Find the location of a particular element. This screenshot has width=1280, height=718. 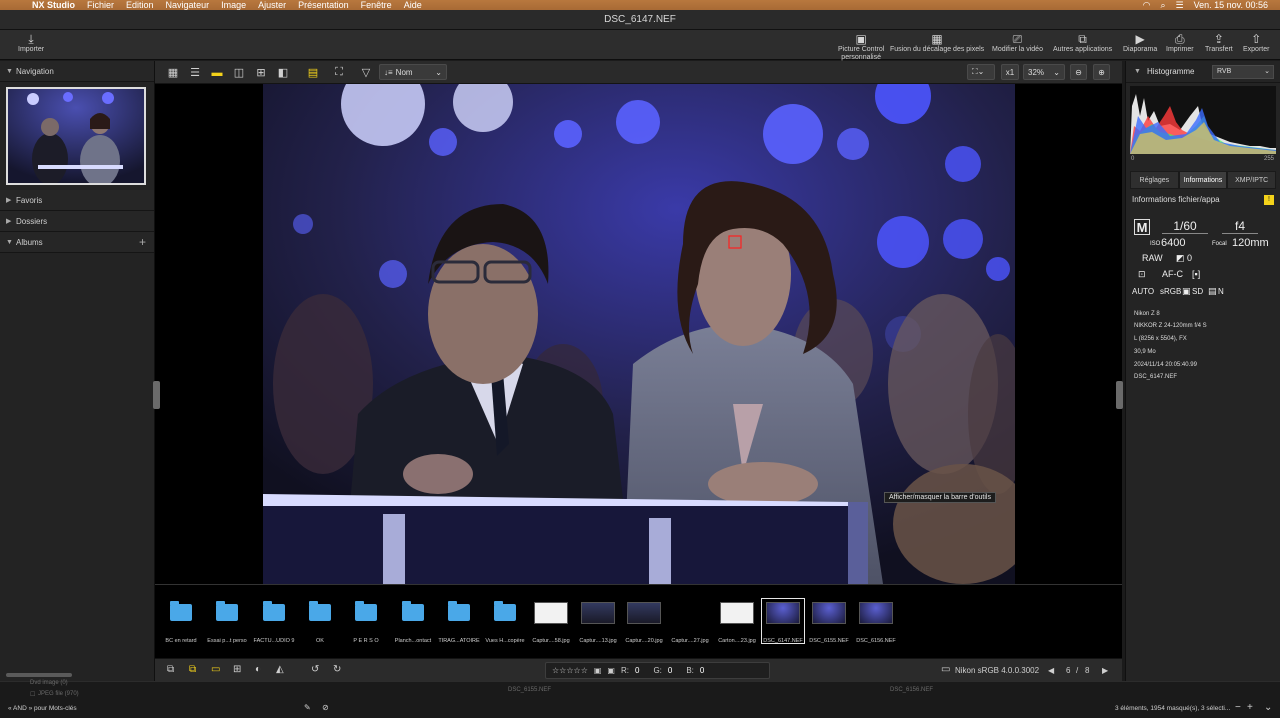

menu-image: Image is located at coordinates (233, 5).